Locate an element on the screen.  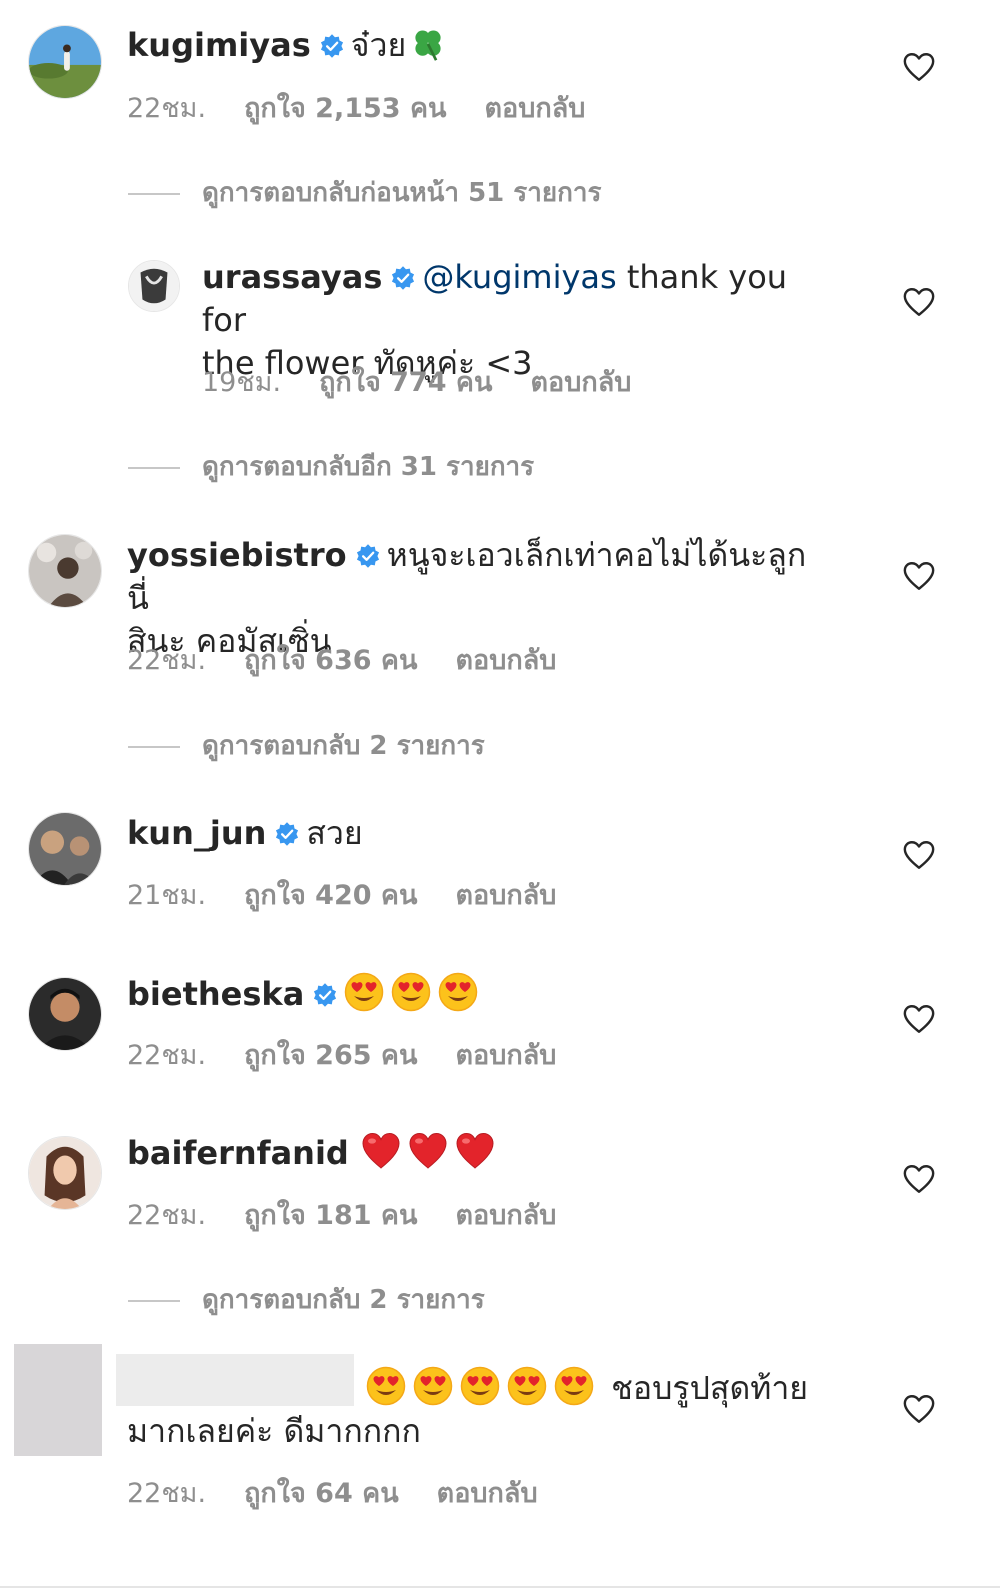
likes-count: ถูกใจ 64 คน is located at coordinates (321, 1493).